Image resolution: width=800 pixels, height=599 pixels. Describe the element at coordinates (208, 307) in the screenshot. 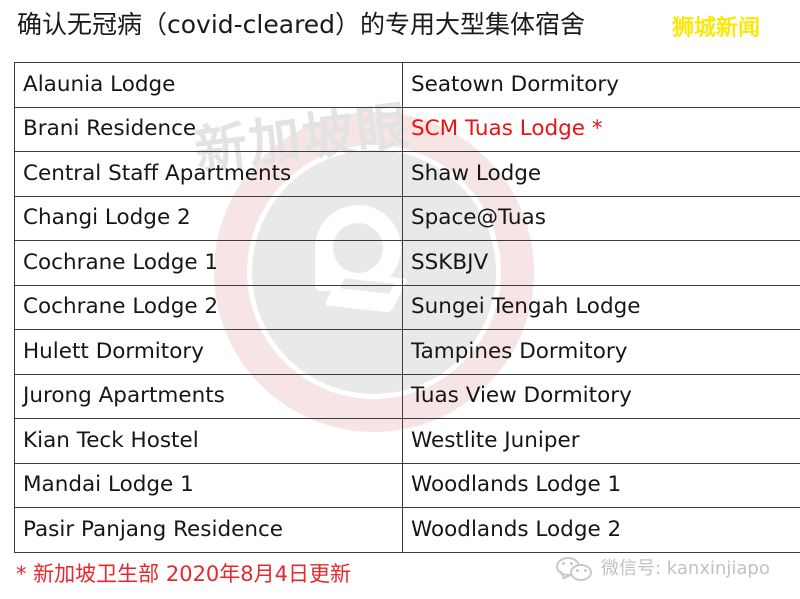

I see `dormitory-cell-left: Cochrane Lodge 2` at that location.